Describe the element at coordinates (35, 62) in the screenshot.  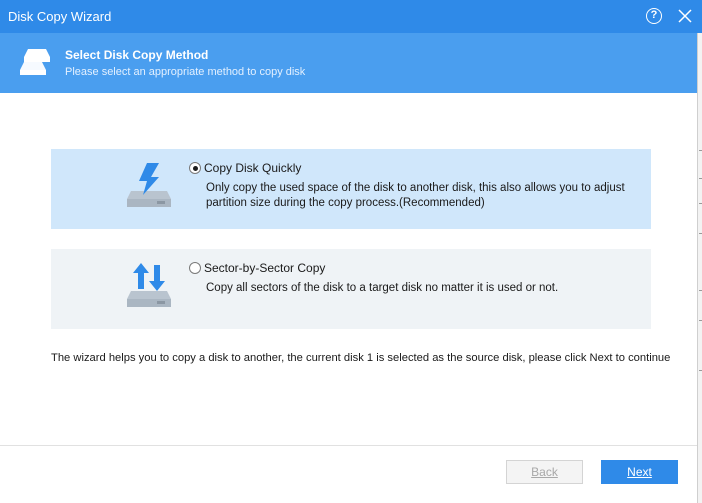
I see `disk-copy-logo-icon` at that location.